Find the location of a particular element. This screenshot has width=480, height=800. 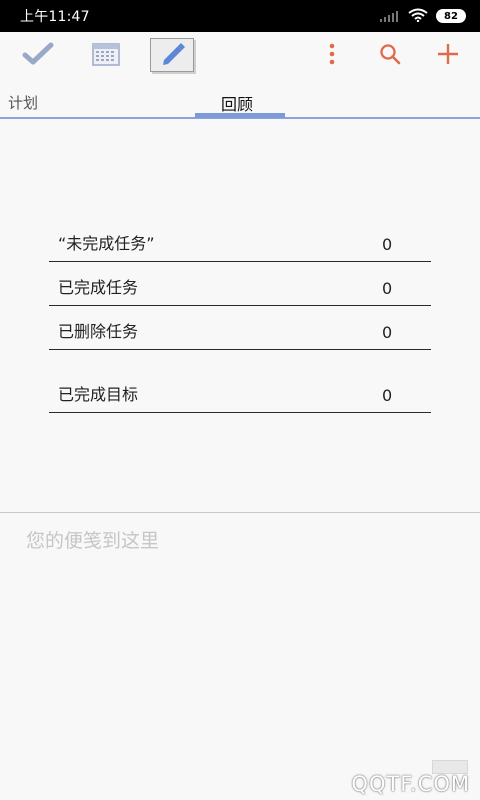

notes-button is located at coordinates (172, 55).